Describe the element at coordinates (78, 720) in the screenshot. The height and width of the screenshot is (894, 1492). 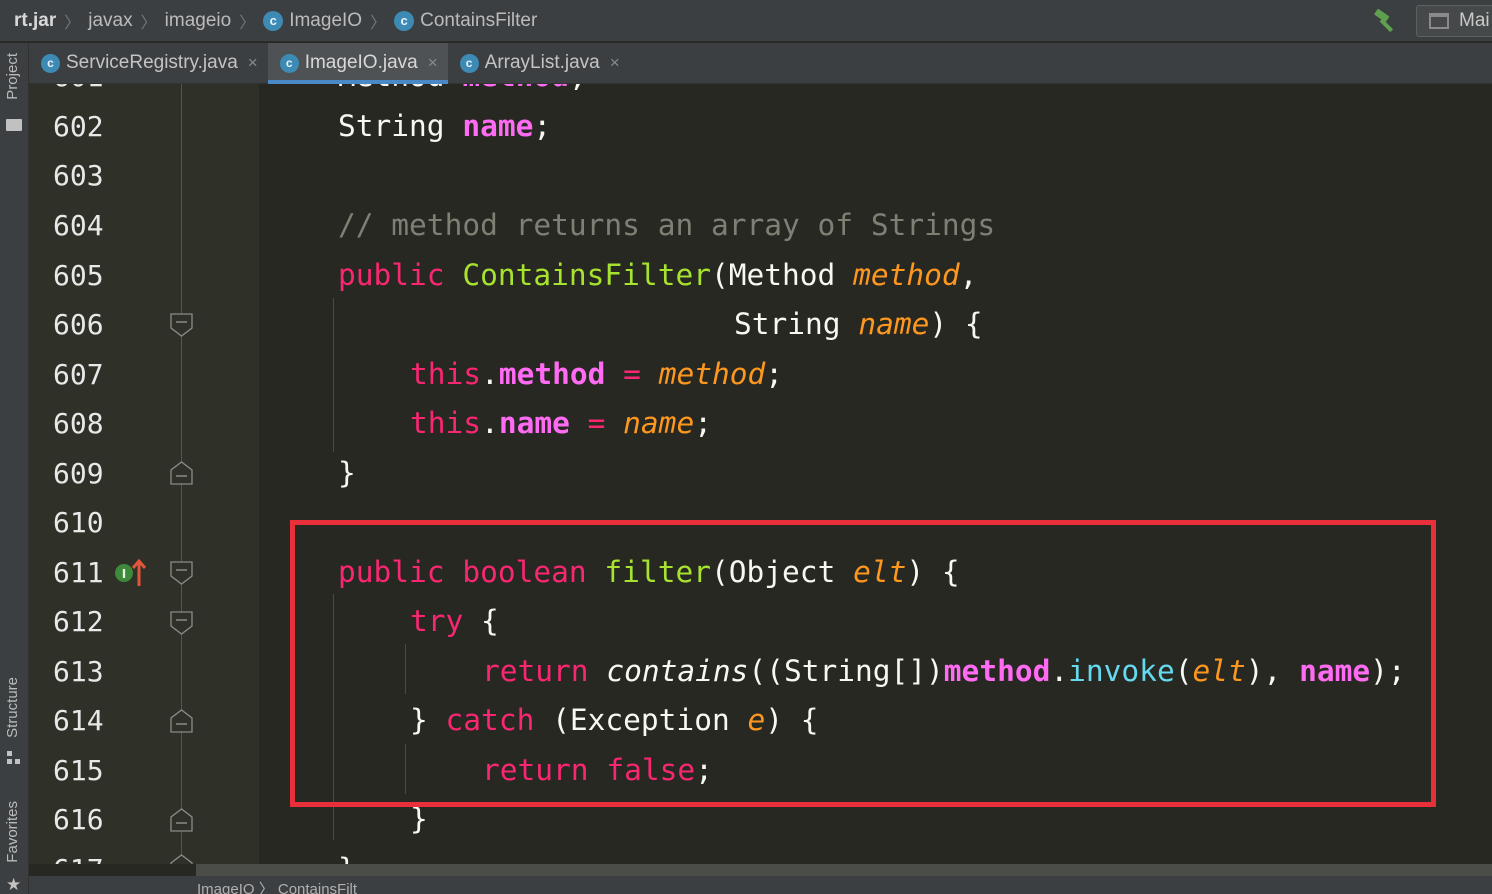
I see `line-number: 614` at that location.